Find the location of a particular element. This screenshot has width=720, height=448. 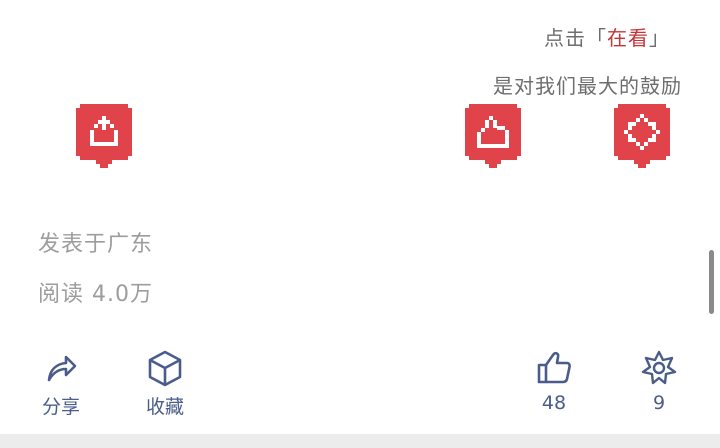

prompt-highlight: 在看 is located at coordinates (628, 38).